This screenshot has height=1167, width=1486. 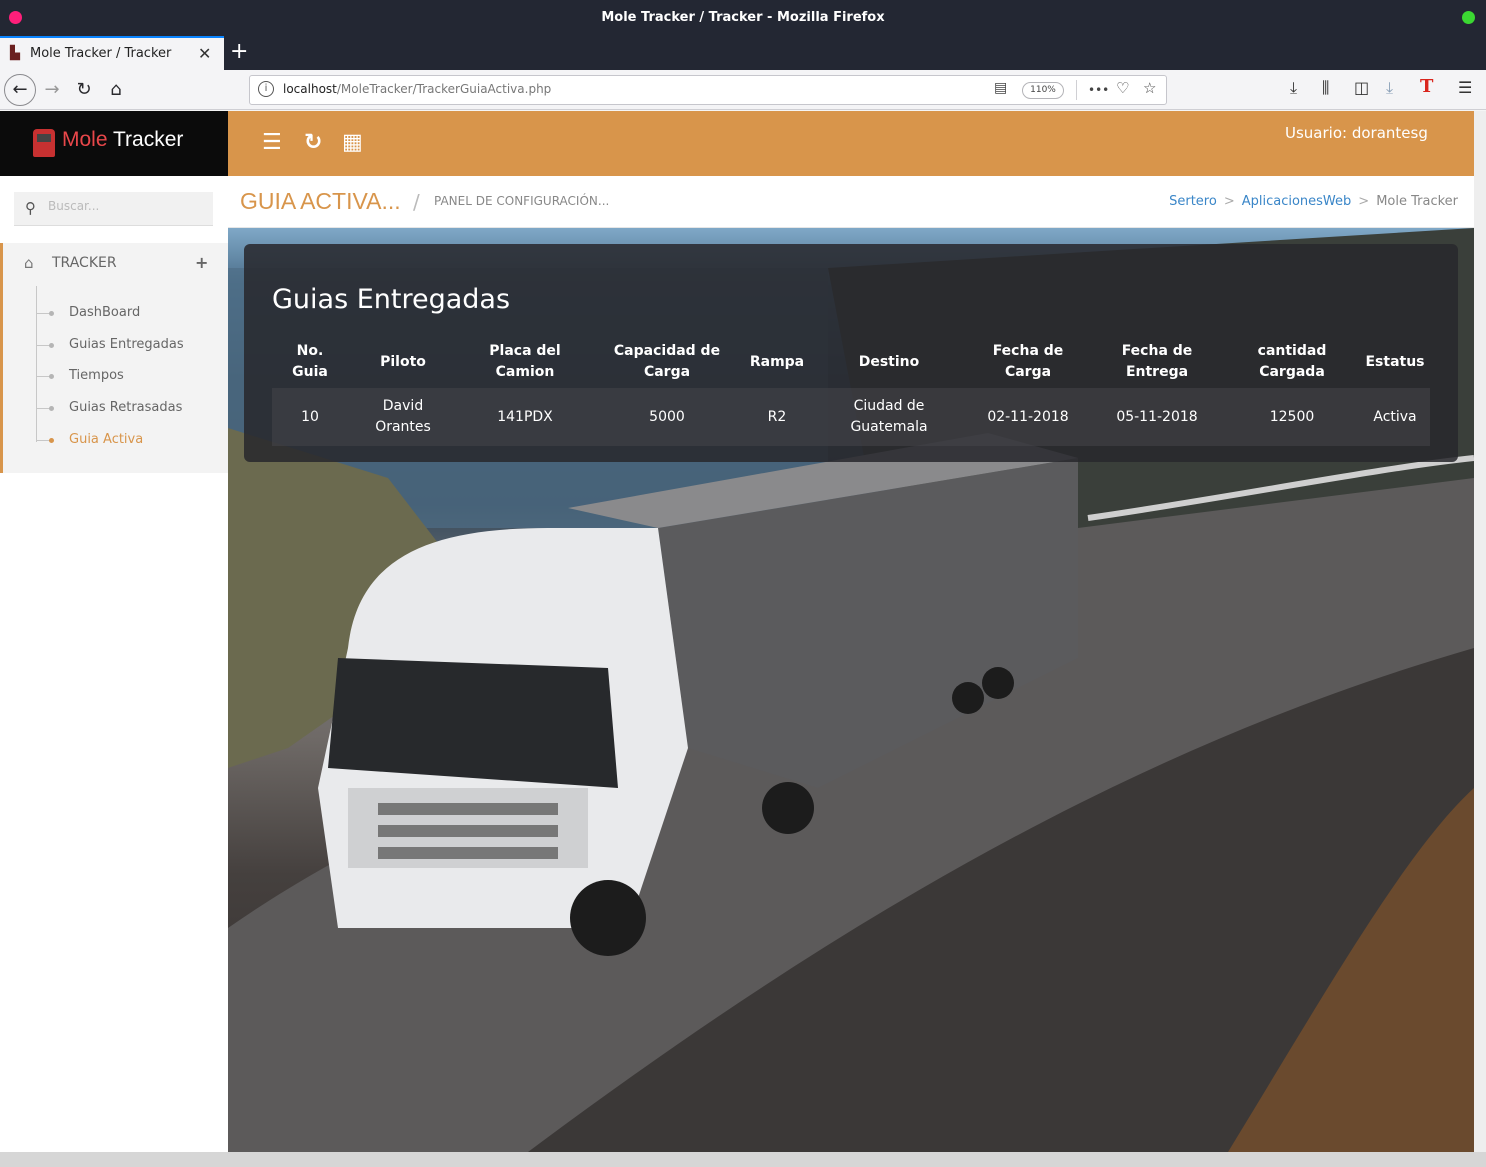 What do you see at coordinates (105, 312) in the screenshot?
I see `sidebar-item-label: DashBoard` at bounding box center [105, 312].